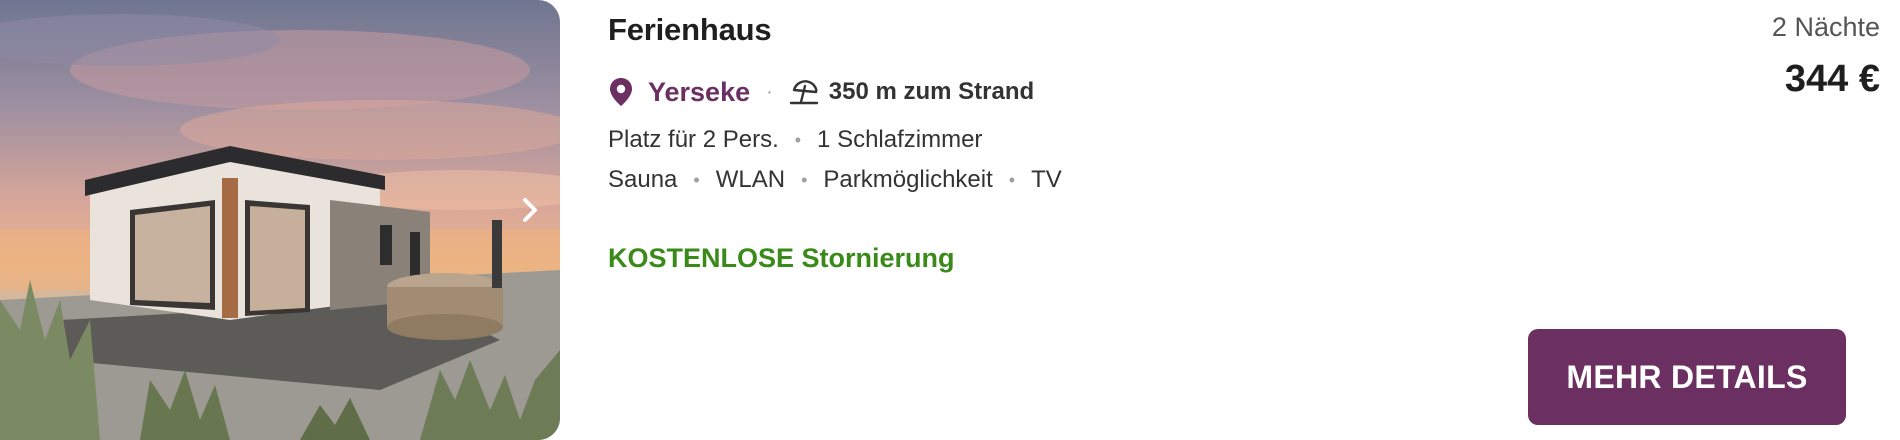  I want to click on map-pin-icon, so click(621, 92).